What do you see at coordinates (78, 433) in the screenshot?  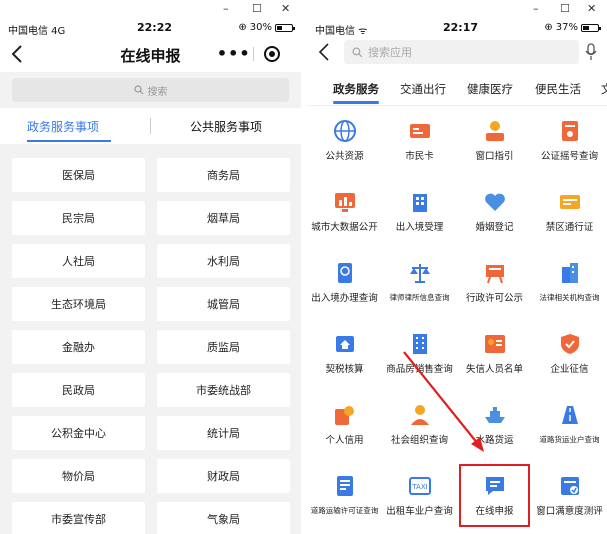 I see `department-item: 公积金中心` at bounding box center [78, 433].